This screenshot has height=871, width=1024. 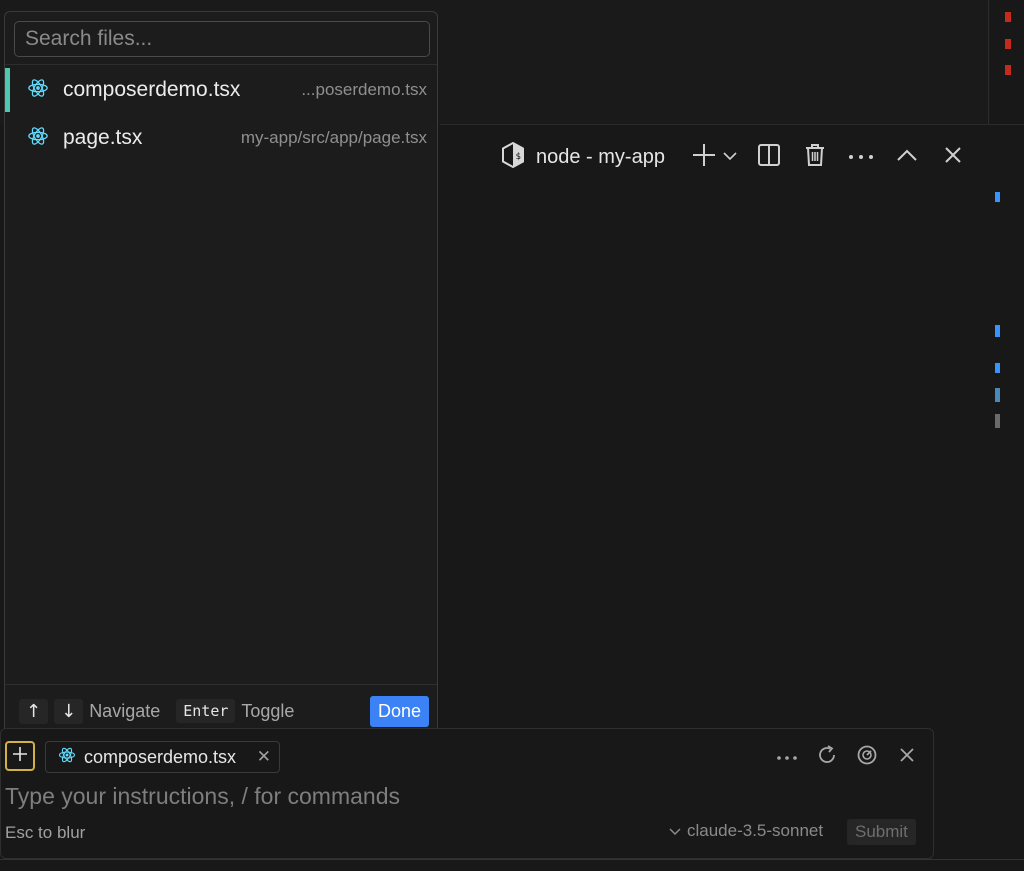 I want to click on file-row-composerdemo: composerdemo.tsx ...poserdemo.tsx, so click(x=221, y=90).